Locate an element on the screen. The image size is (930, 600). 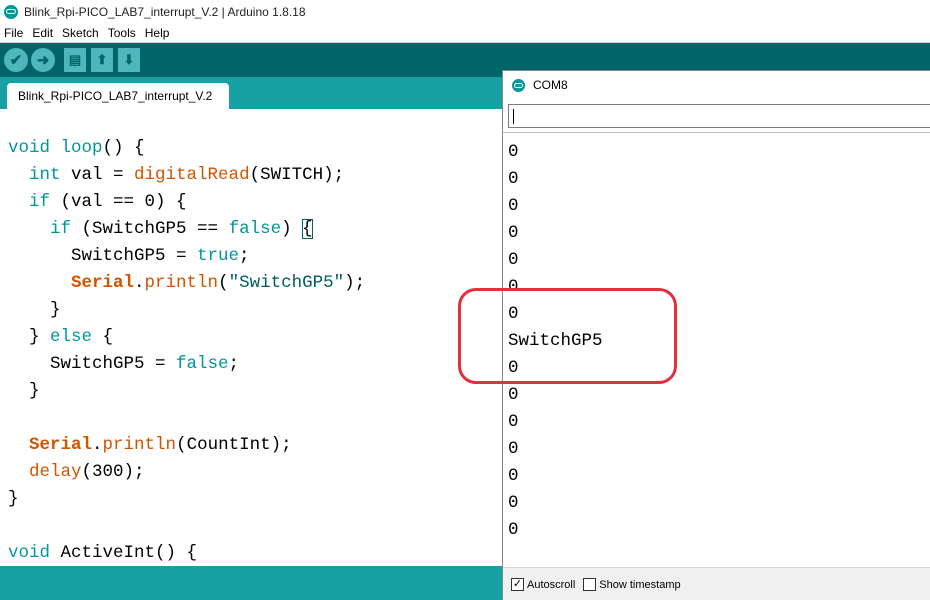
arrow-down-icon: ⬇ is located at coordinates (129, 59).